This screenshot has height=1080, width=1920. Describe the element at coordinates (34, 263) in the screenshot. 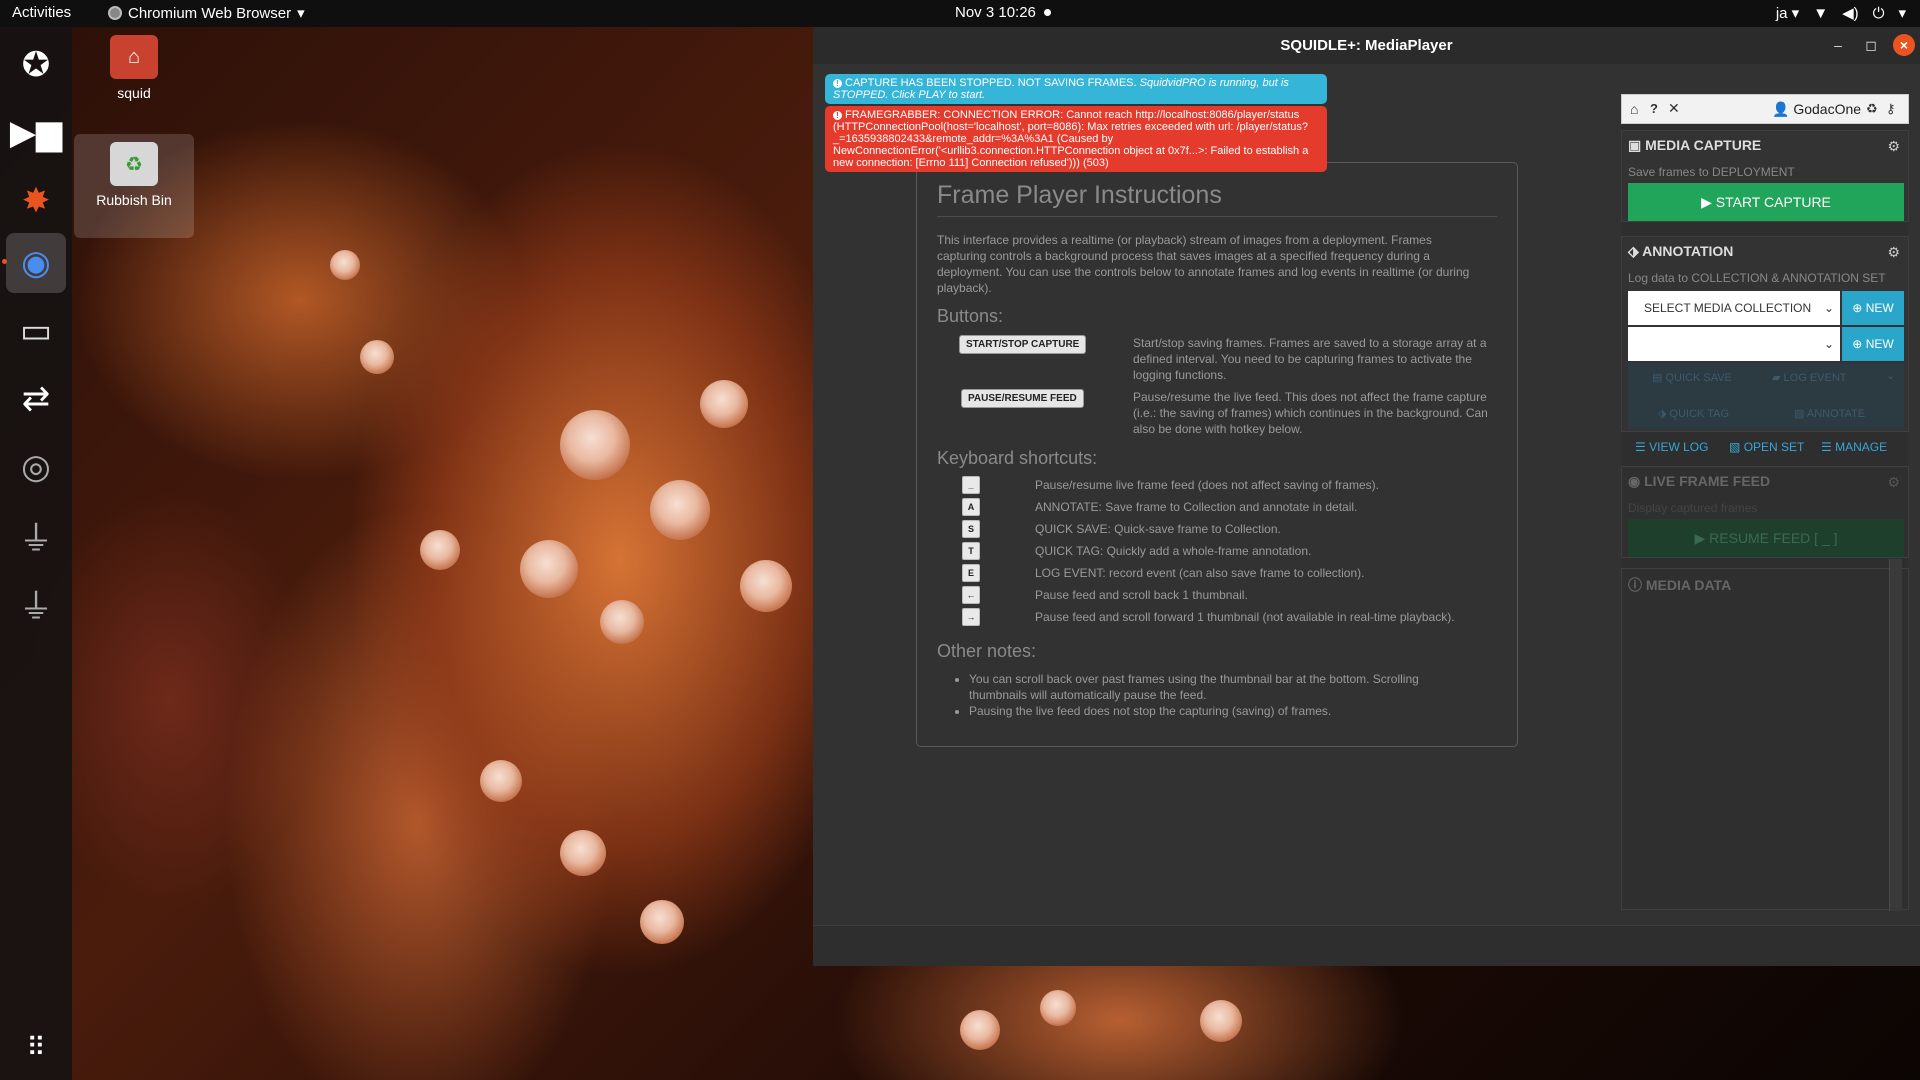

I see `dock-app-chromium: ◉` at that location.